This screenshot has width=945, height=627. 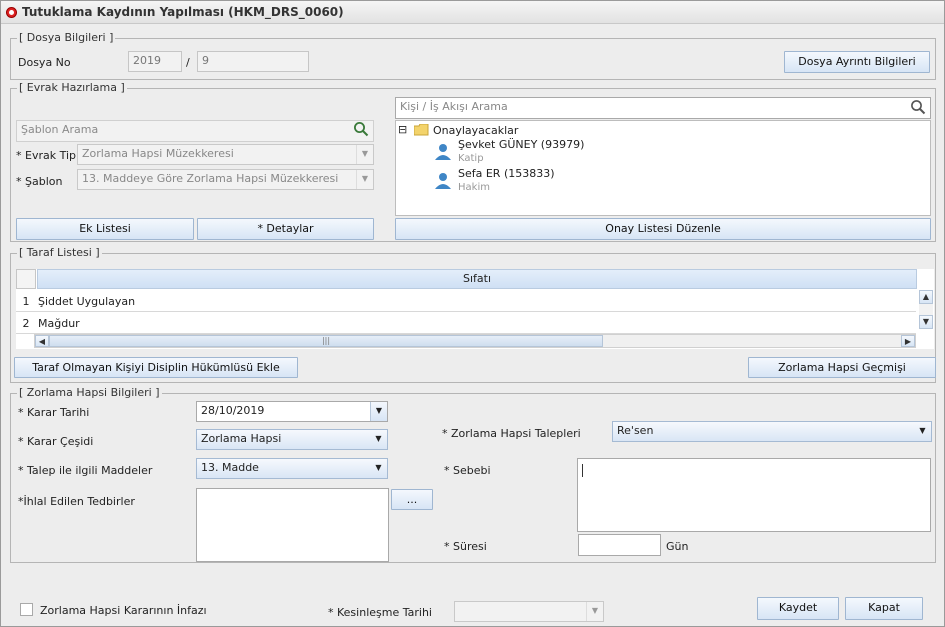 I want to click on kisi-search-input: Kişi / İş Akışı Arama, so click(x=663, y=108).